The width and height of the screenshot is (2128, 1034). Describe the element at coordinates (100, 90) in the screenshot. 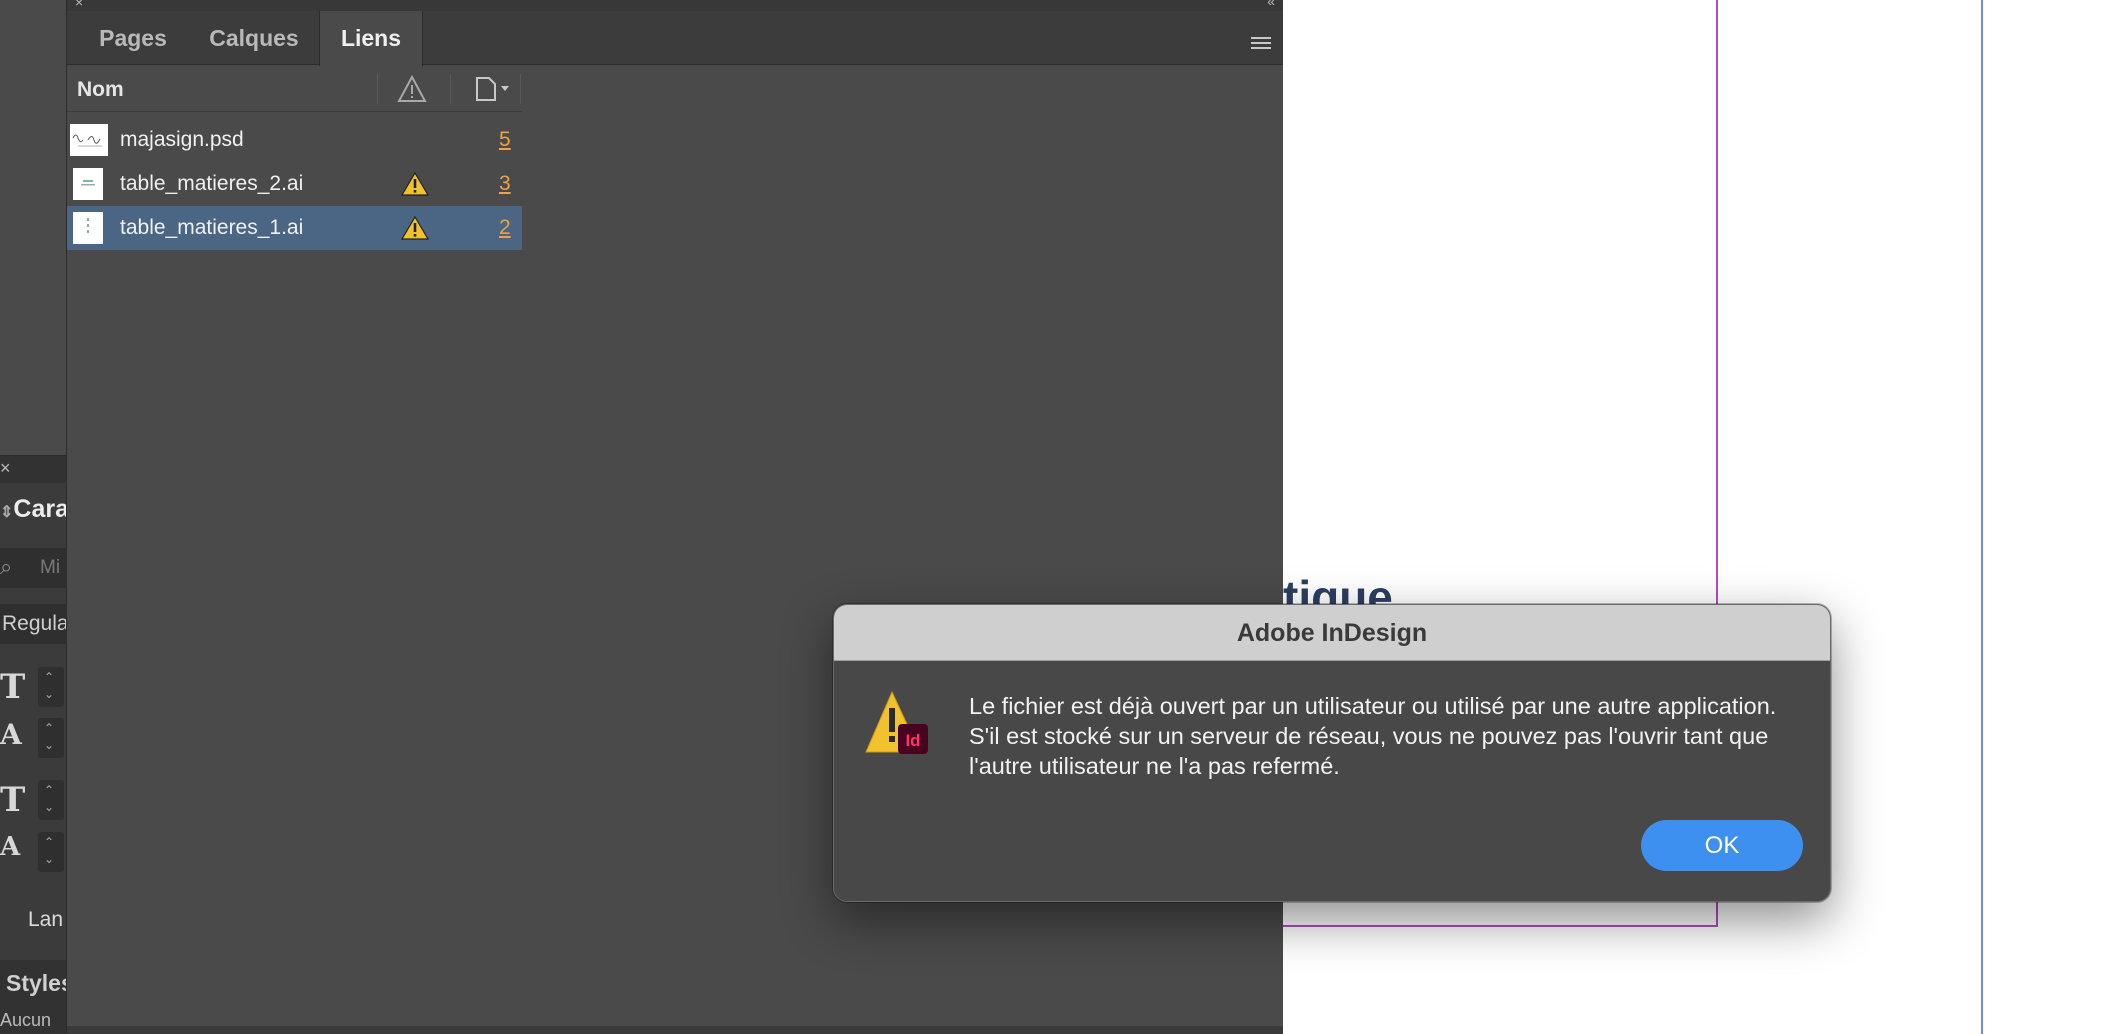

I see `column-name-header: Nom` at that location.